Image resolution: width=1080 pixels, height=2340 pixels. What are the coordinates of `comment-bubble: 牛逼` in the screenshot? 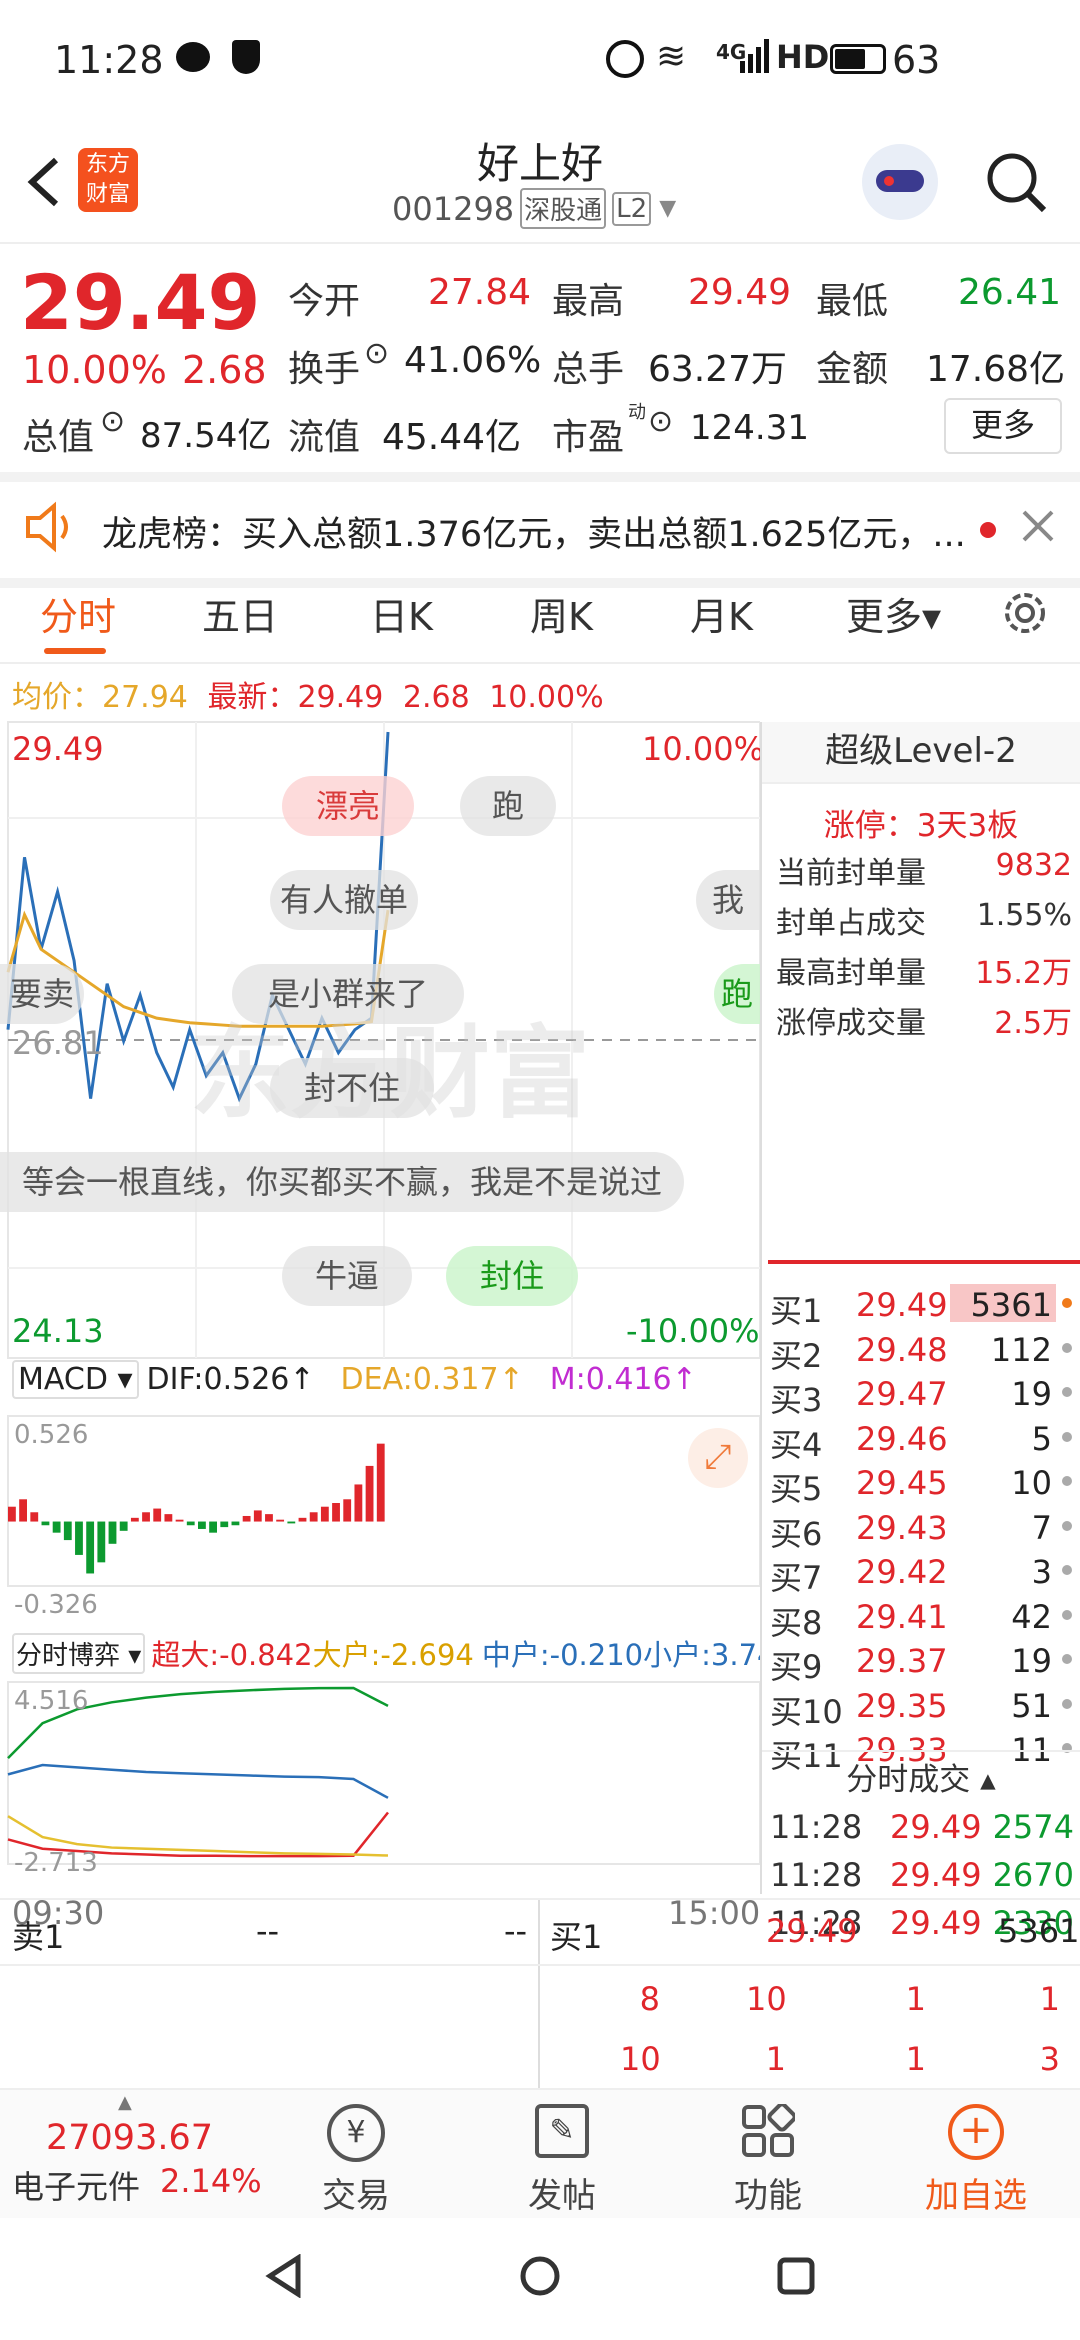 It's located at (347, 1276).